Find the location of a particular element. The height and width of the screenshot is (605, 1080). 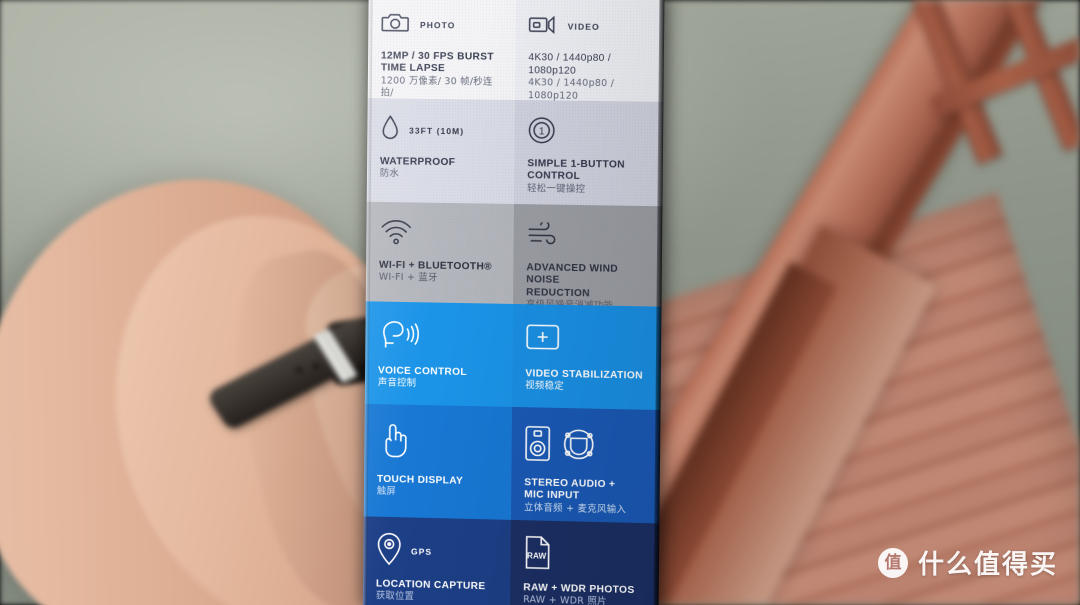

stabilization-text: VIDEO STABILIZATION 视频稳定 is located at coordinates (587, 381).